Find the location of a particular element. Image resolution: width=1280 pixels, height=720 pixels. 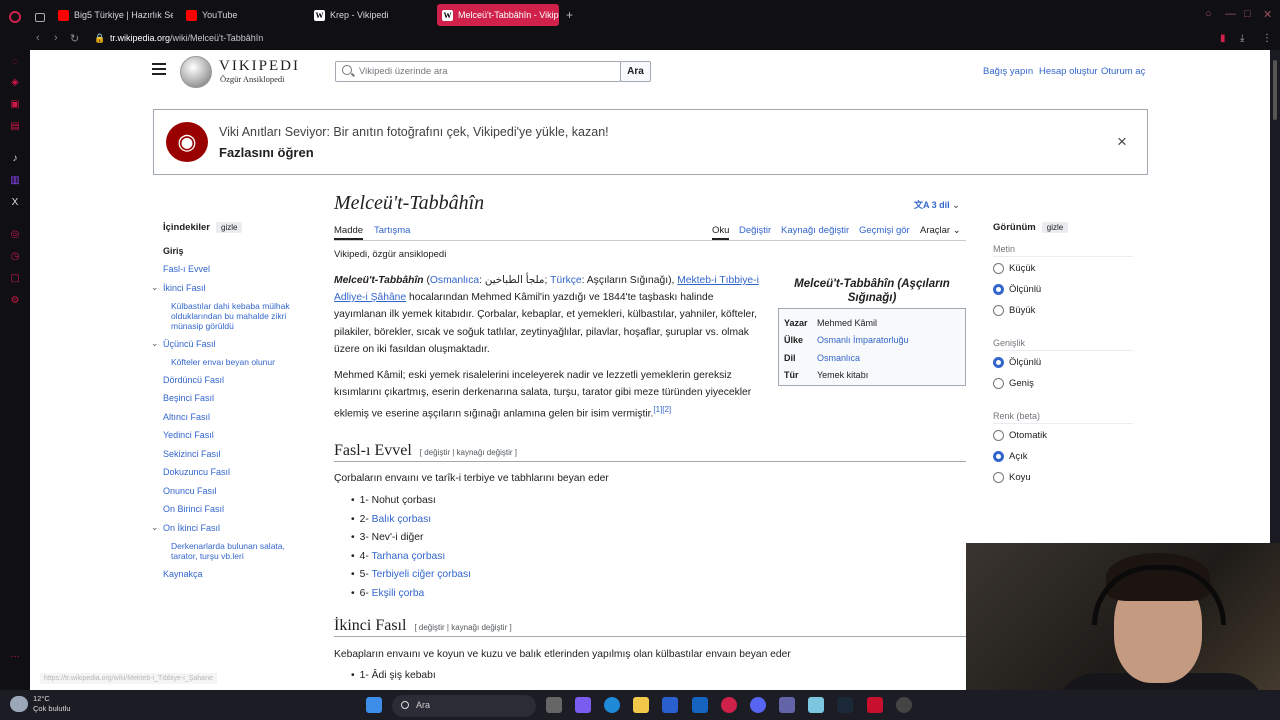

forward-icon: › is located at coordinates (56, 38).